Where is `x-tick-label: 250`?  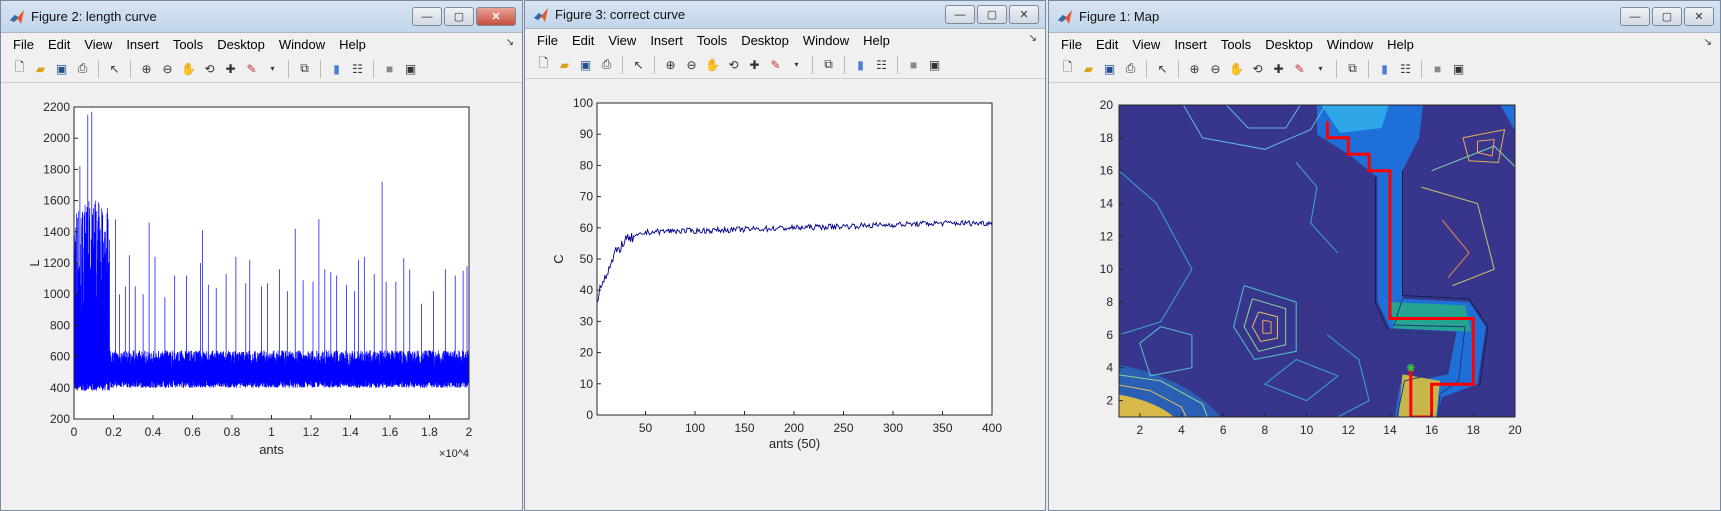 x-tick-label: 250 is located at coordinates (843, 428).